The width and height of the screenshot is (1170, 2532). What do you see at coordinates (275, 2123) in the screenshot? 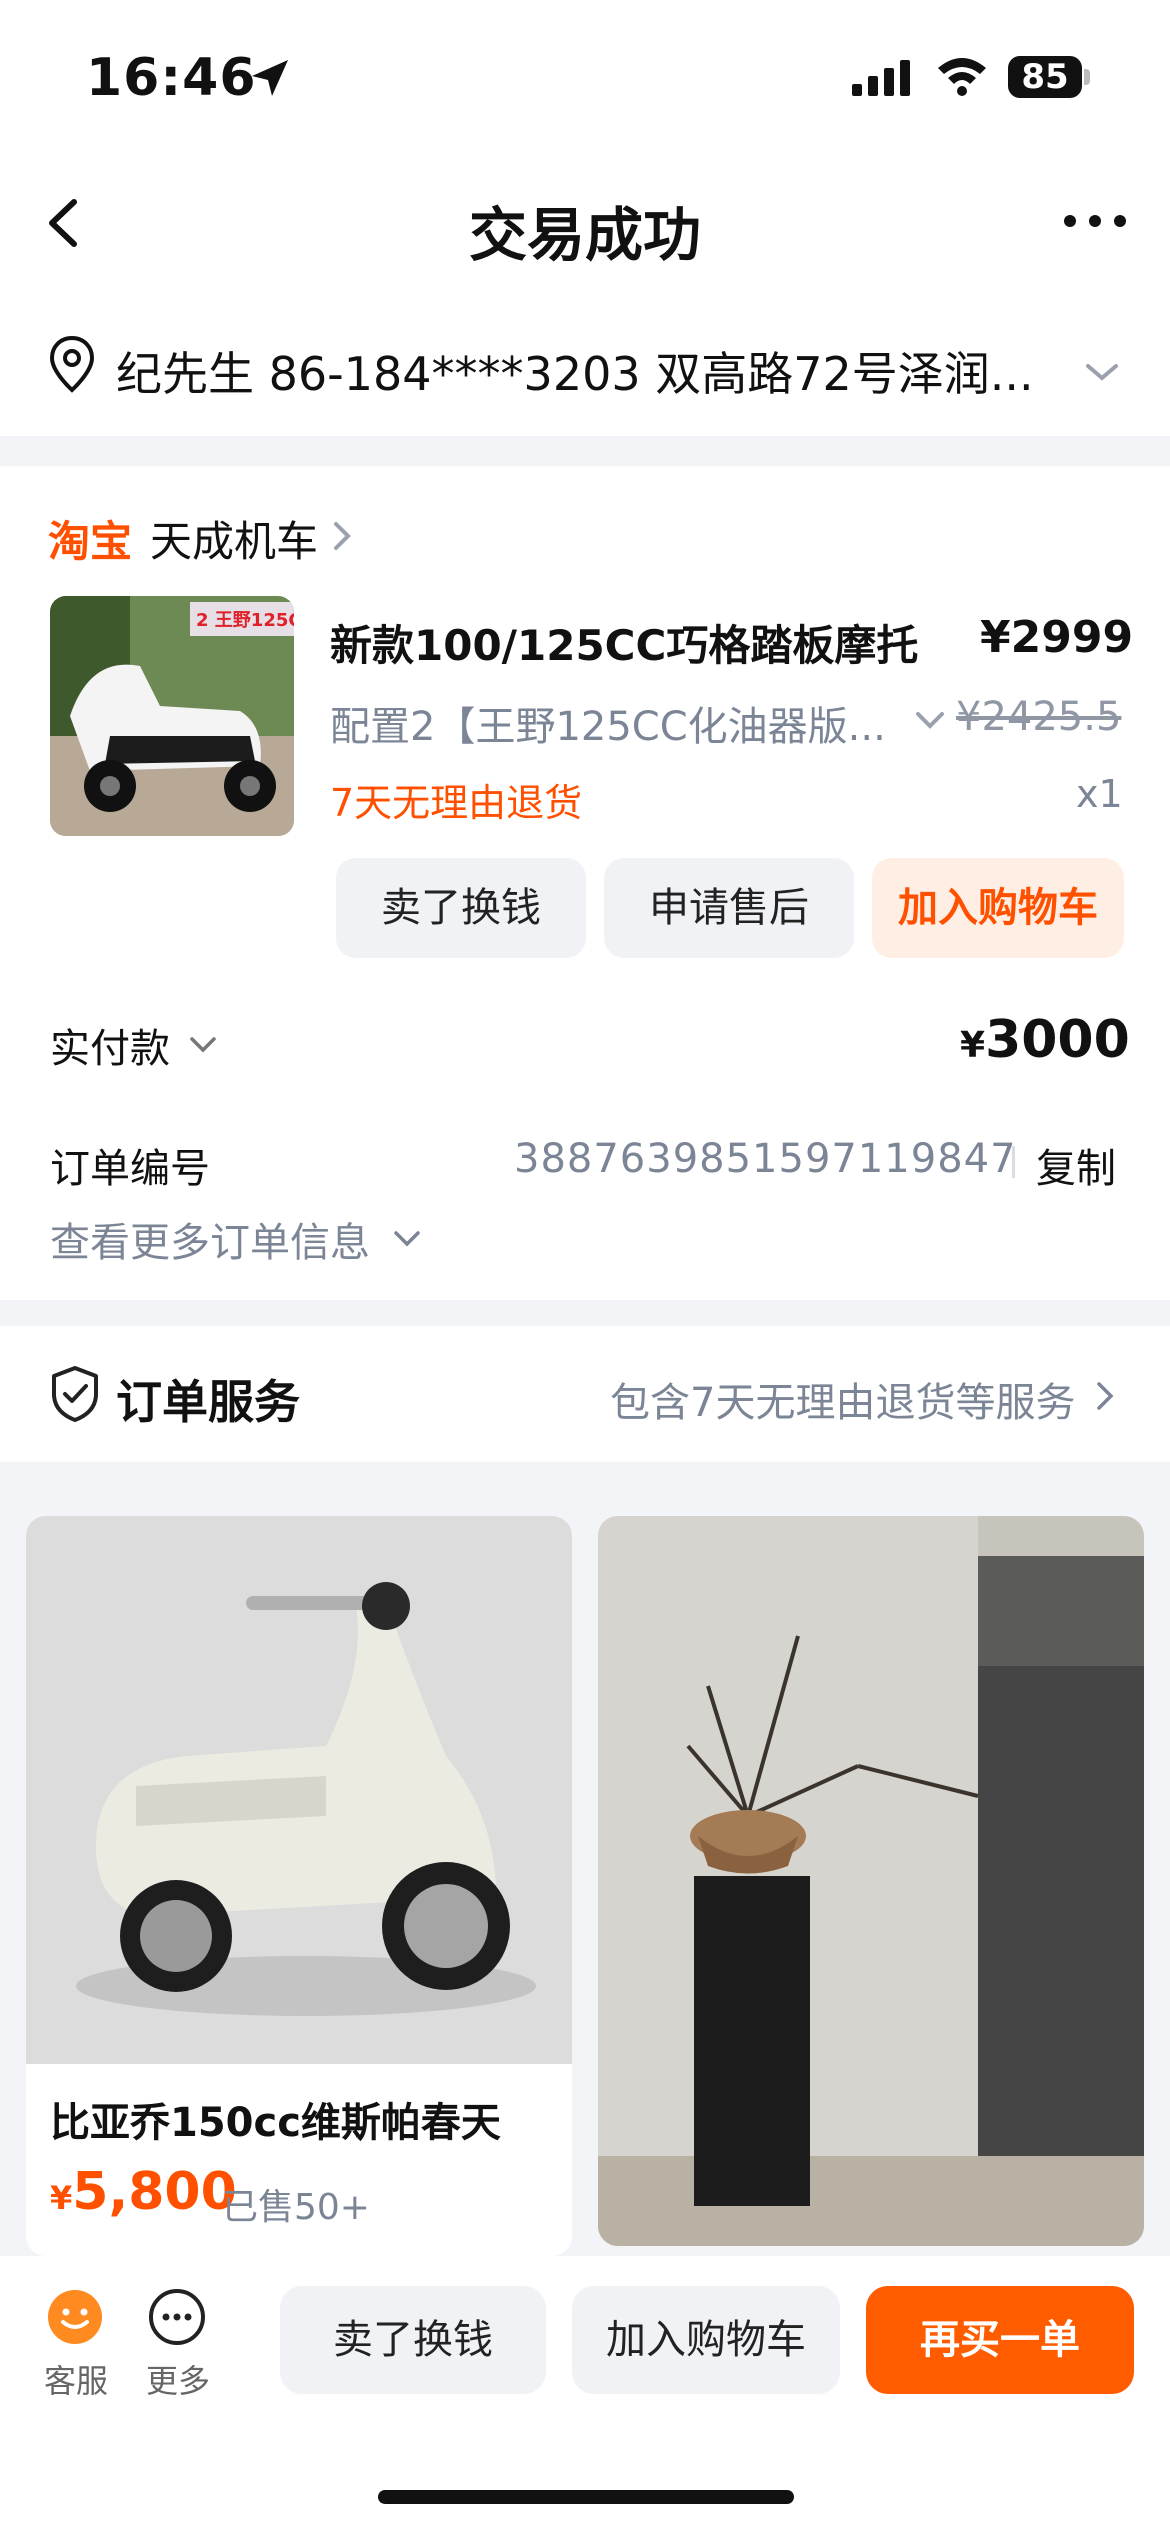
I see `recommendation-title: 比亚乔150cc维斯帕春天` at bounding box center [275, 2123].